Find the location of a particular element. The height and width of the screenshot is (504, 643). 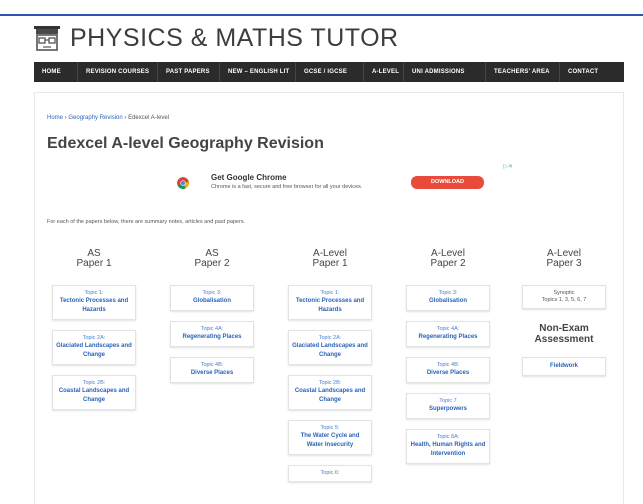

nea-line1: Non-Exam is located at coordinates (564, 328).